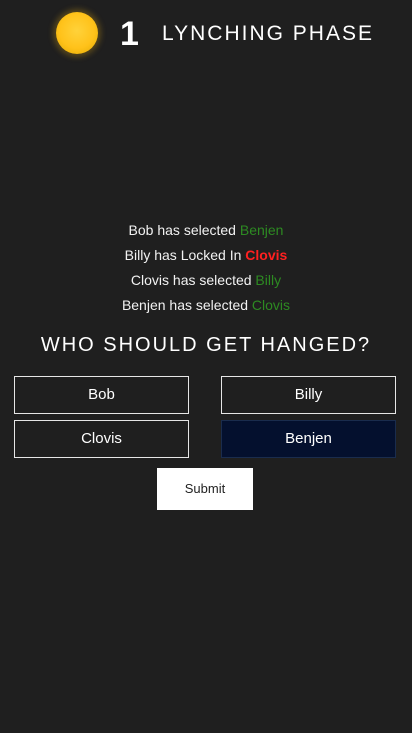  What do you see at coordinates (143, 305) in the screenshot?
I see `log-actor: Benjen` at bounding box center [143, 305].